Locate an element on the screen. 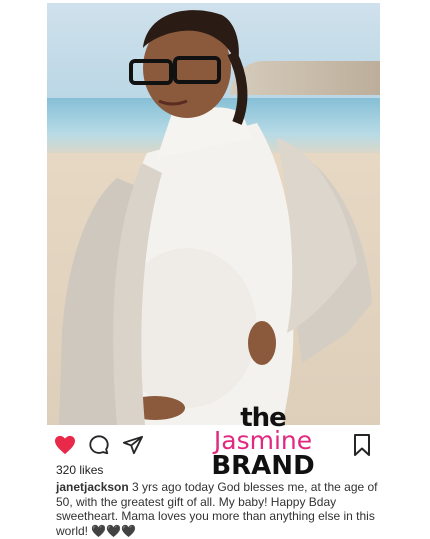  heart-icon is located at coordinates (65, 445).